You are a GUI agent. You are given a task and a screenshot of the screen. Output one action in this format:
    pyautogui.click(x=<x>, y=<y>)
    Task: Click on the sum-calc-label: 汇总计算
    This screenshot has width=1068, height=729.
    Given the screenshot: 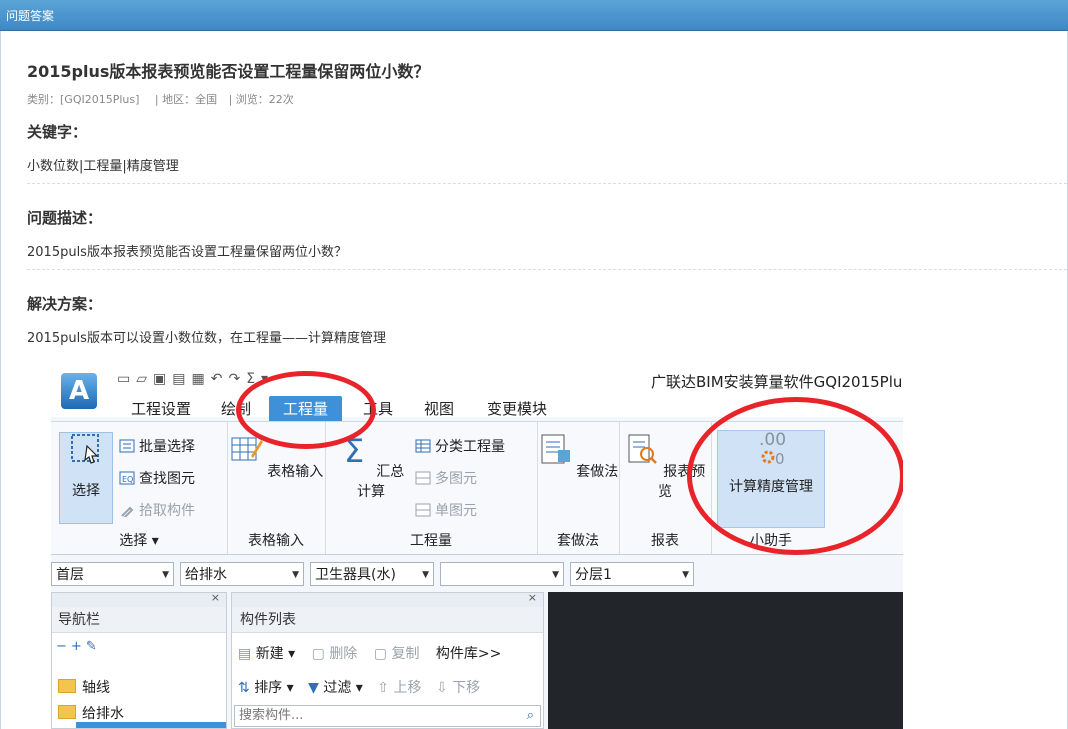 What is the action you would take?
    pyautogui.click(x=381, y=482)
    